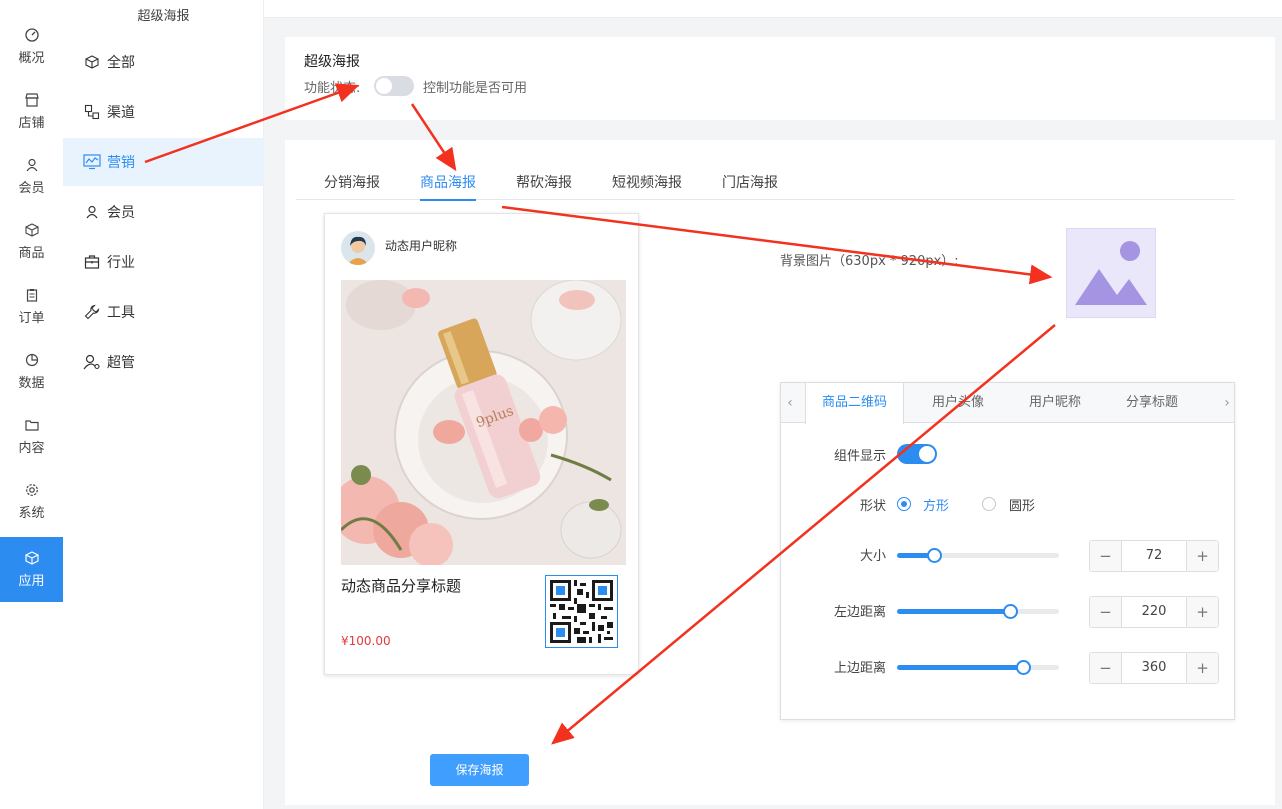  Describe the element at coordinates (859, 612) in the screenshot. I see `left-distance-label: 左边距离` at that location.